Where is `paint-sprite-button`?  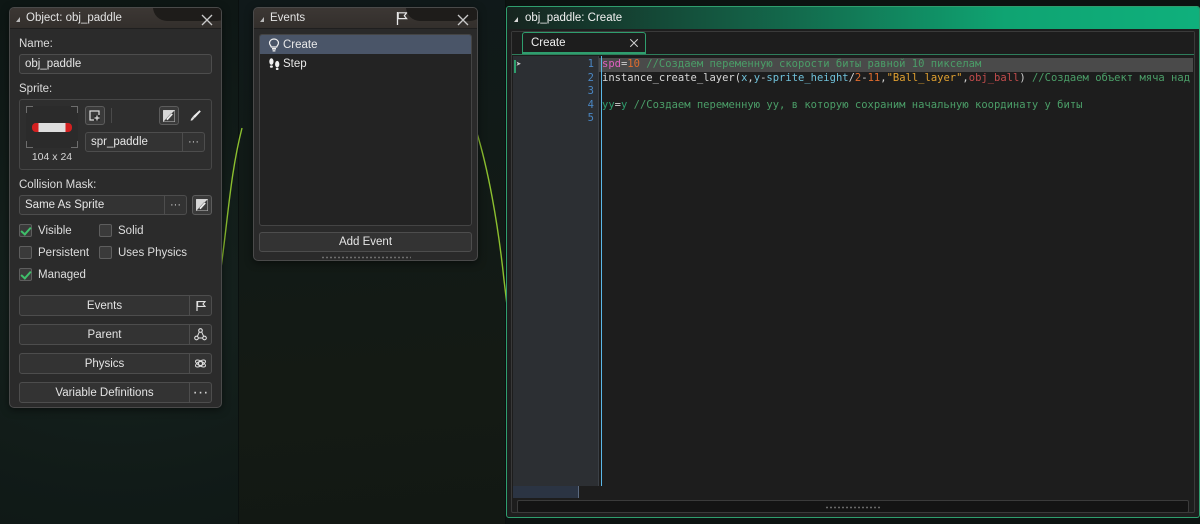
paint-sprite-button is located at coordinates (195, 115).